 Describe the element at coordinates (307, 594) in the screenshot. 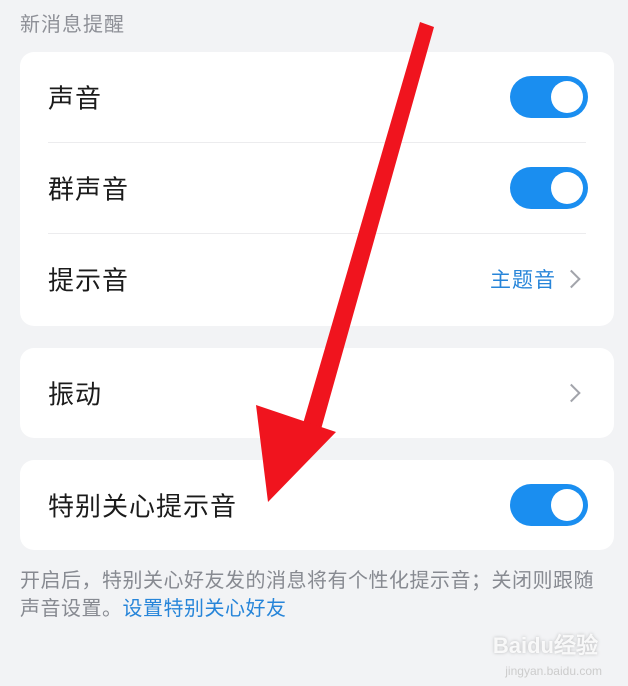

I see `description-text: 开启后，特别关心好友发的消息将有个性化提示音；关闭则跟随声音设置。` at that location.